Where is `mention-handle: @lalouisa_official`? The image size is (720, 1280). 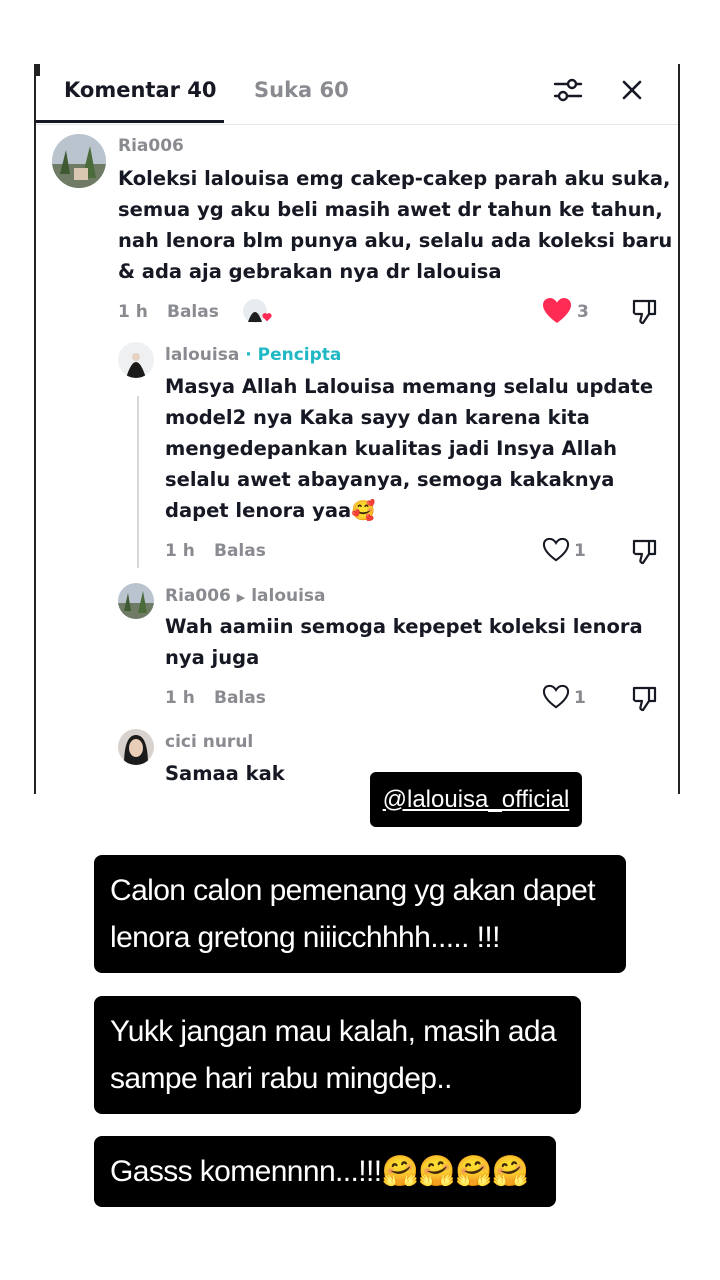
mention-handle: @lalouisa_official is located at coordinates (476, 800).